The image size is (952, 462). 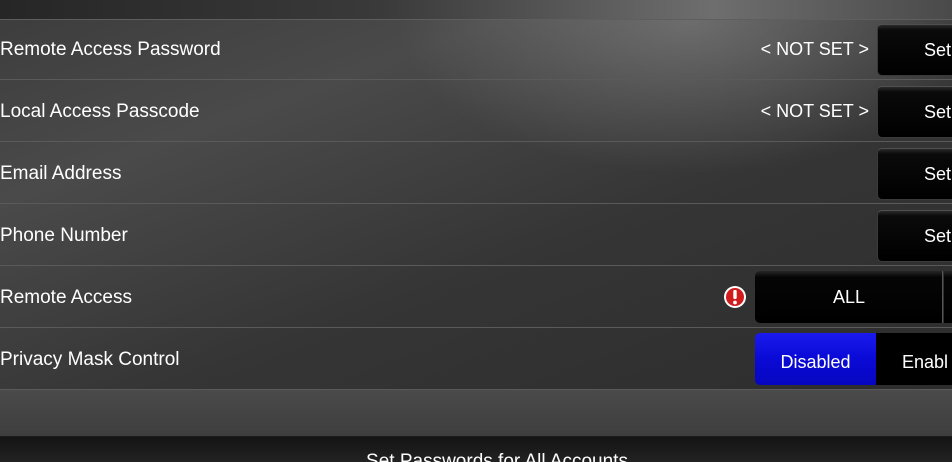 I want to click on set-phone-button: Set, so click(x=914, y=236).